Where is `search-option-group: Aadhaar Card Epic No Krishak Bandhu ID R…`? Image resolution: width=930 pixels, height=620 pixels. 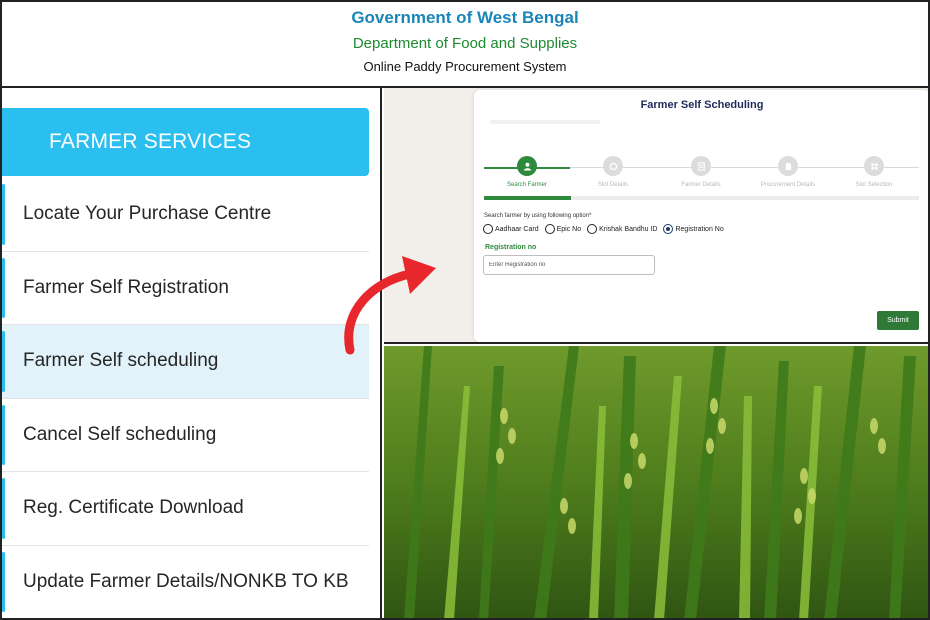 search-option-group: Aadhaar Card Epic No Krishak Bandhu ID R… is located at coordinates (603, 229).